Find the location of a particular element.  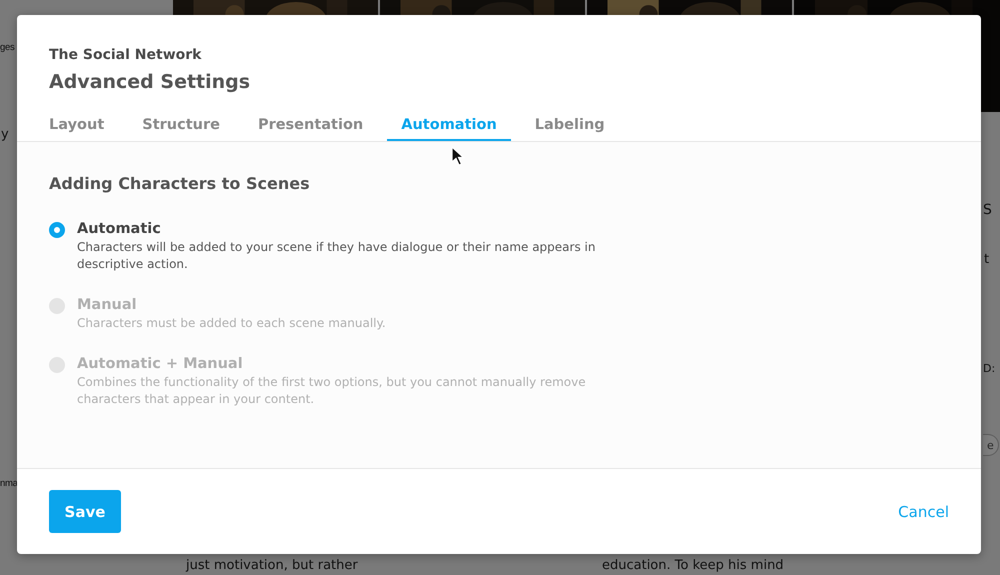

dialog-subtitle: The Social Network is located at coordinates (125, 55).